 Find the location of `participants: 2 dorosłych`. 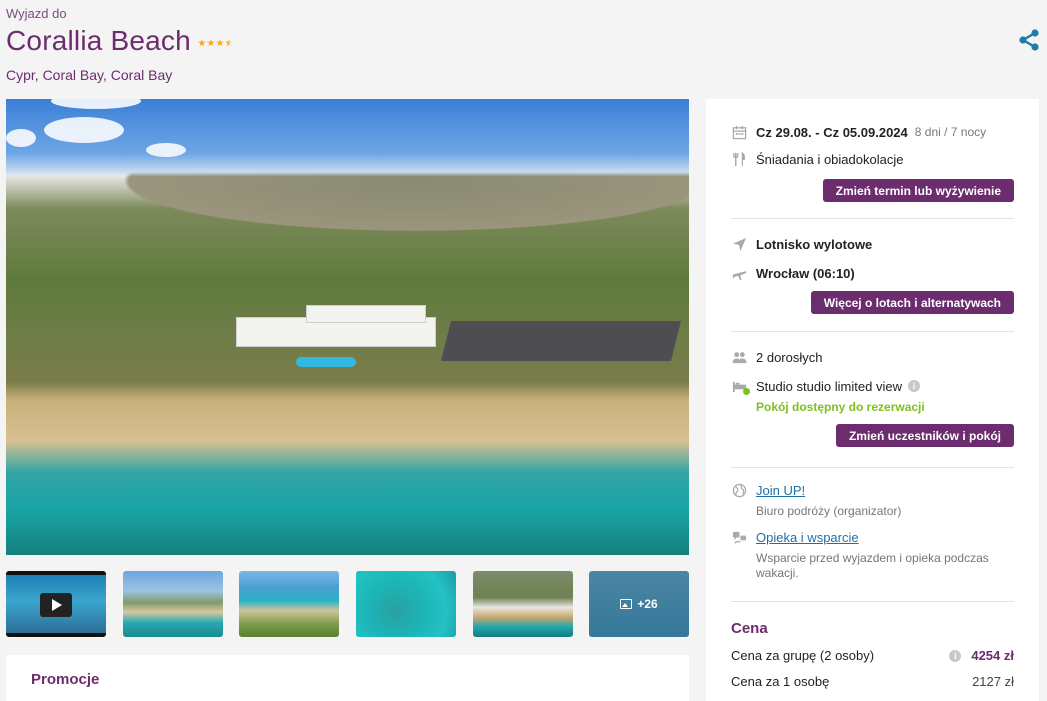

participants: 2 dorosłych is located at coordinates (789, 357).